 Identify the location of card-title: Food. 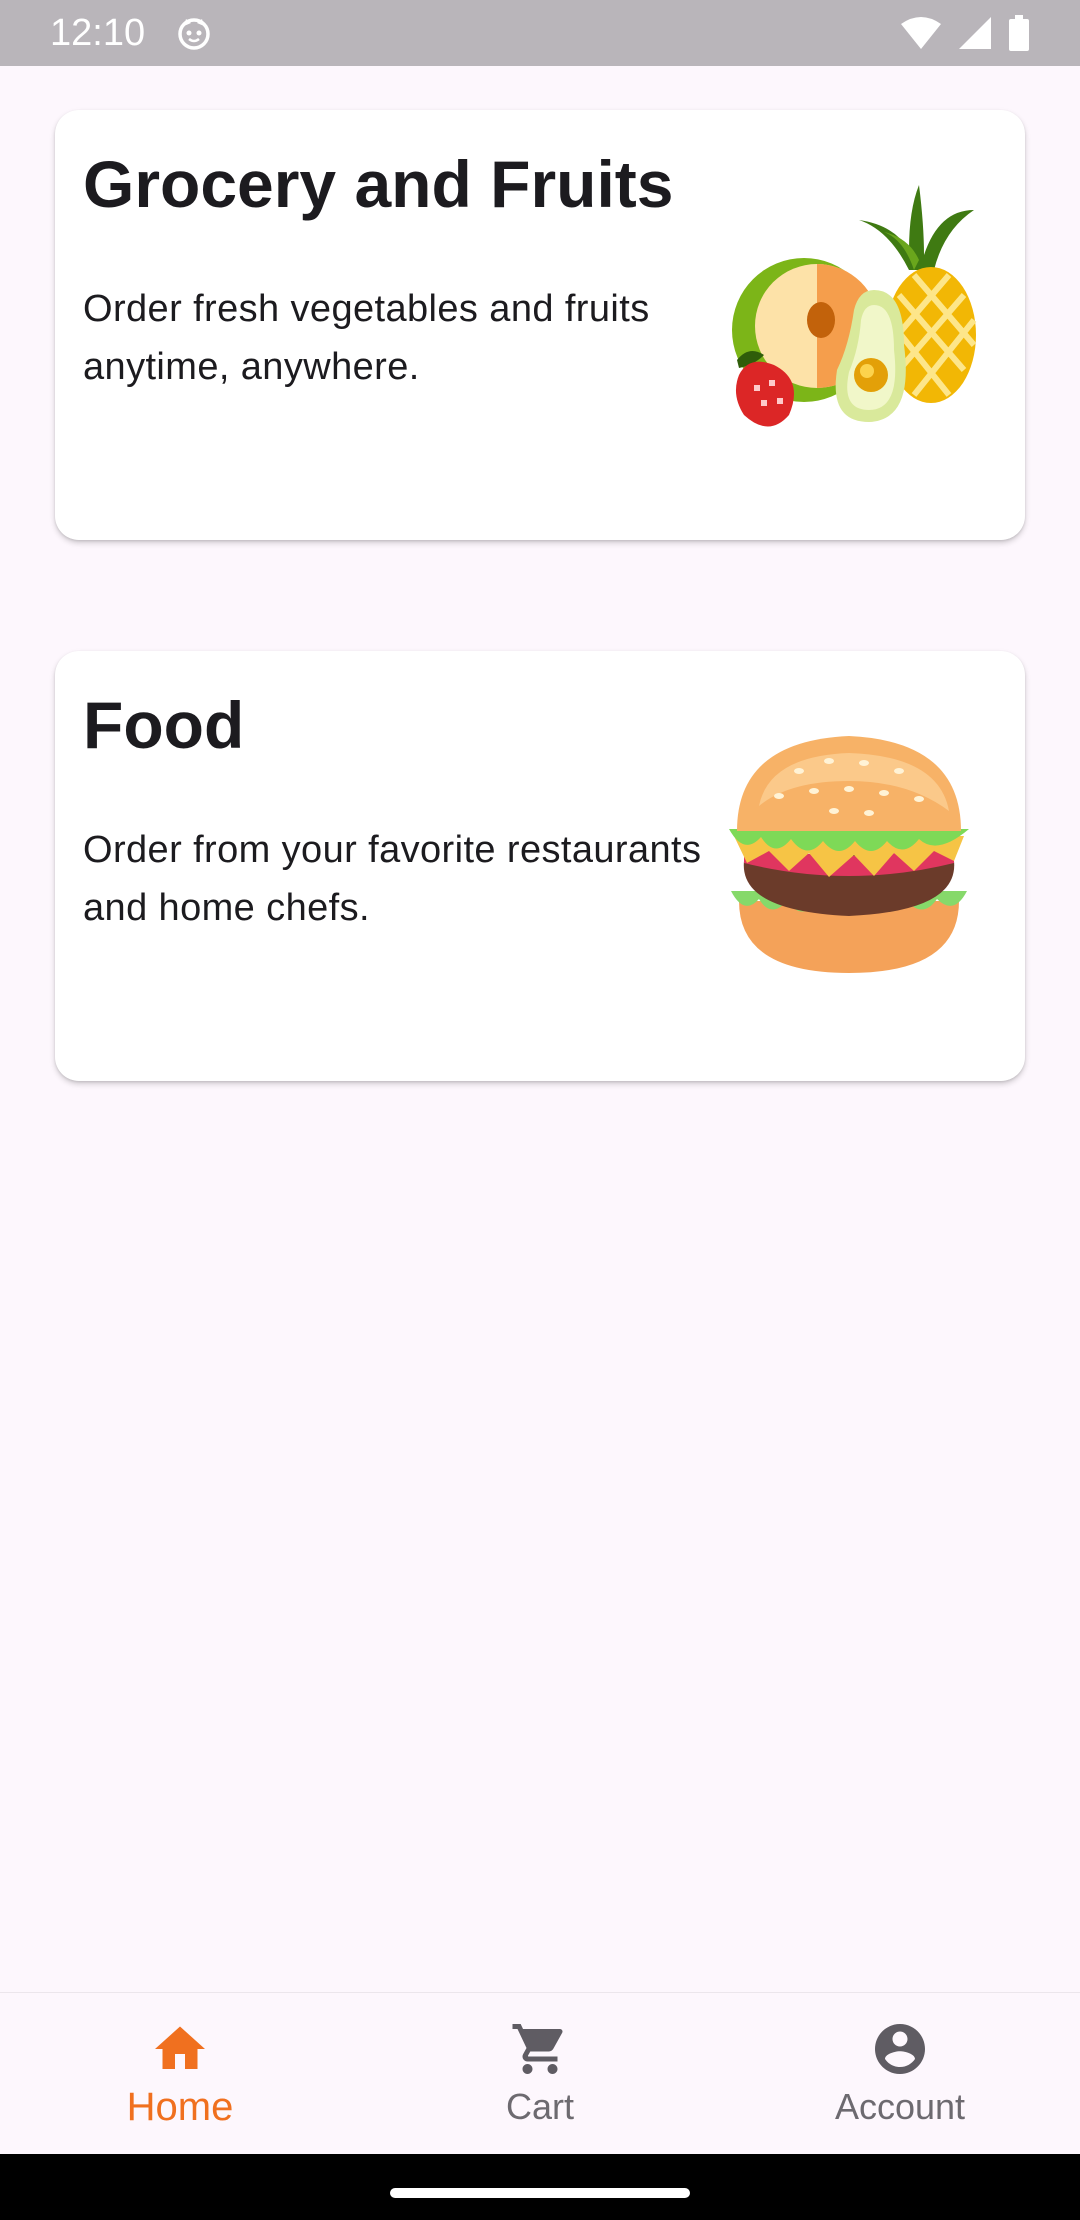
(164, 725).